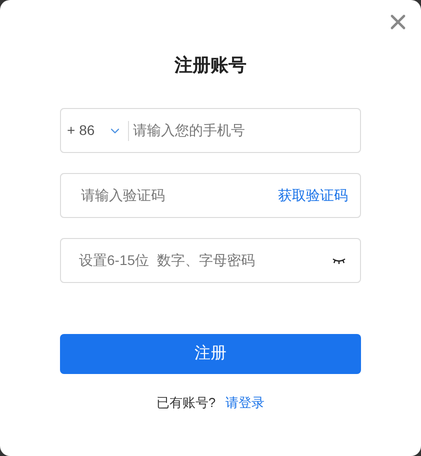 Image resolution: width=421 pixels, height=456 pixels. Describe the element at coordinates (205, 260) in the screenshot. I see `password-input: 设置6-15位 数字、字母密码` at that location.